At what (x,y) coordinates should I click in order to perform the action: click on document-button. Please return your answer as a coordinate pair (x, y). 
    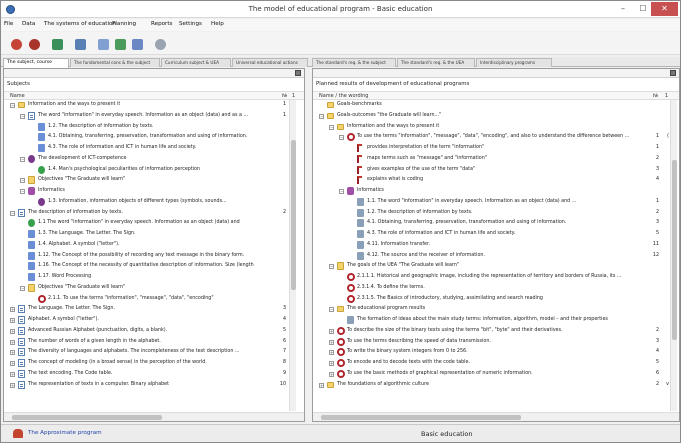
    Looking at the image, I should click on (102, 43).